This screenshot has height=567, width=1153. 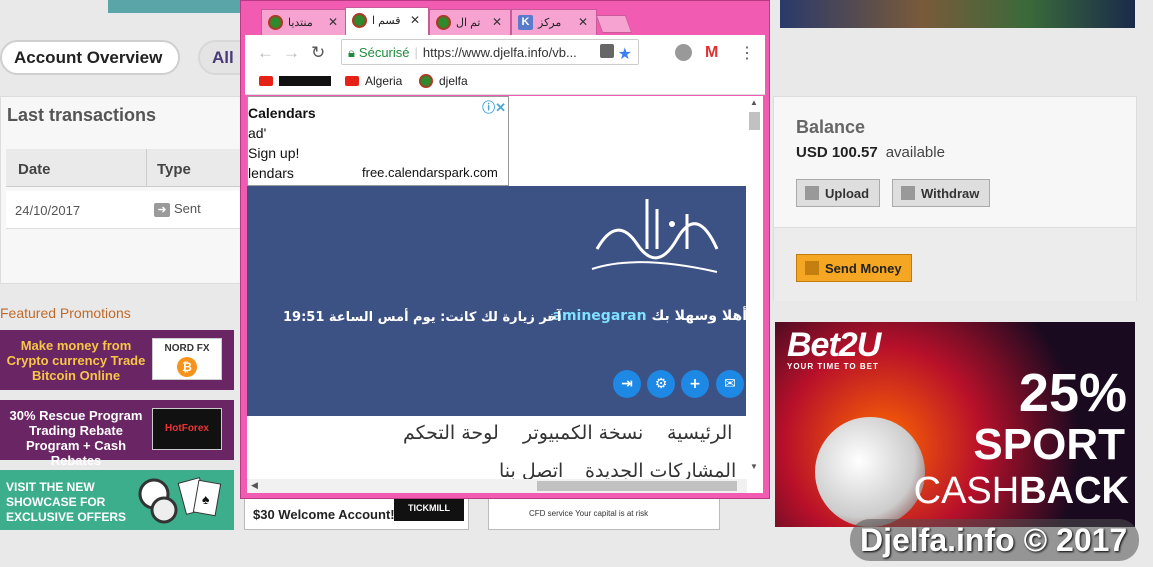 I want to click on last-visit-text: آخر زيارة لك كانت: يوم أمس الساعة 19:51, so click(x=422, y=317).